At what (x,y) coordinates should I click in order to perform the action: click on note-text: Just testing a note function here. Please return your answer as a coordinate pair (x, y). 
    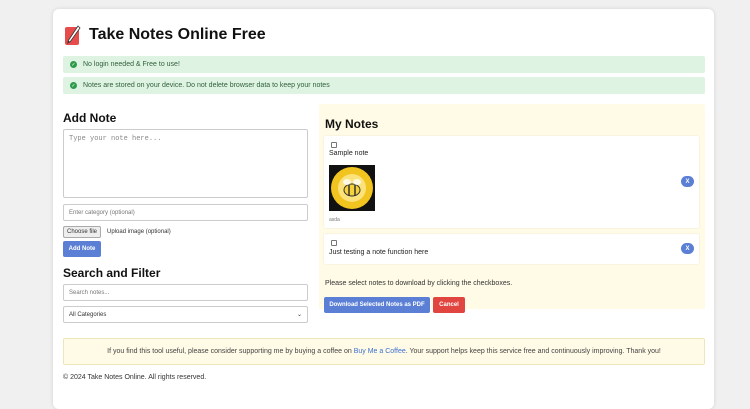
    Looking at the image, I should click on (379, 252).